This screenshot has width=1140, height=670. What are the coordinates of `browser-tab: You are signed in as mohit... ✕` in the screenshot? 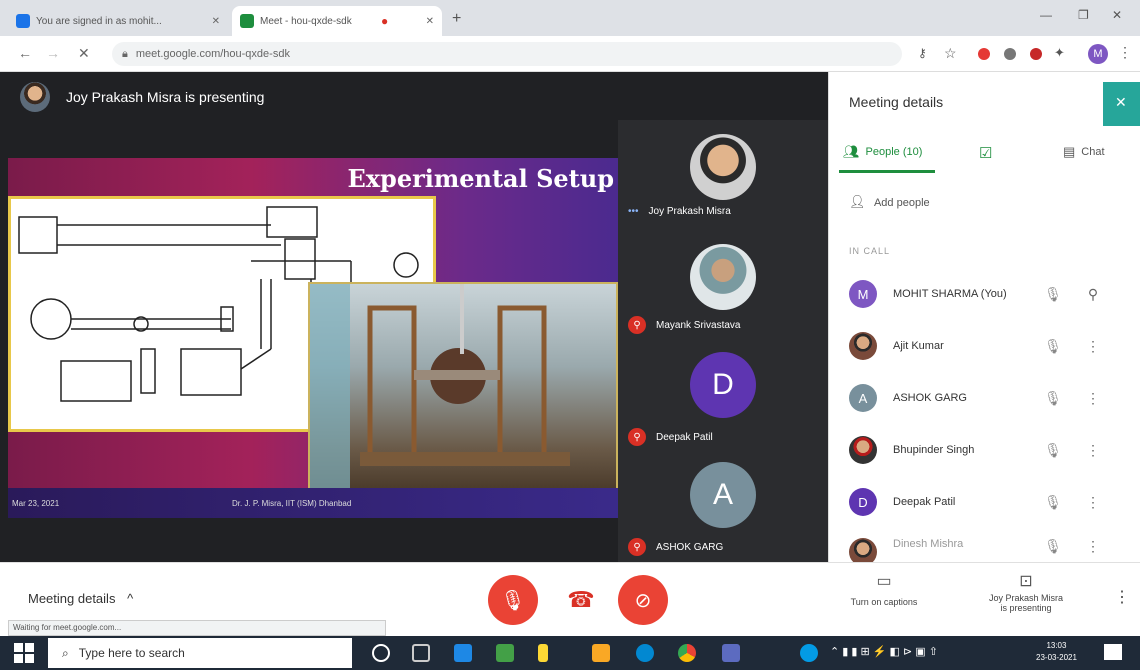 It's located at (118, 21).